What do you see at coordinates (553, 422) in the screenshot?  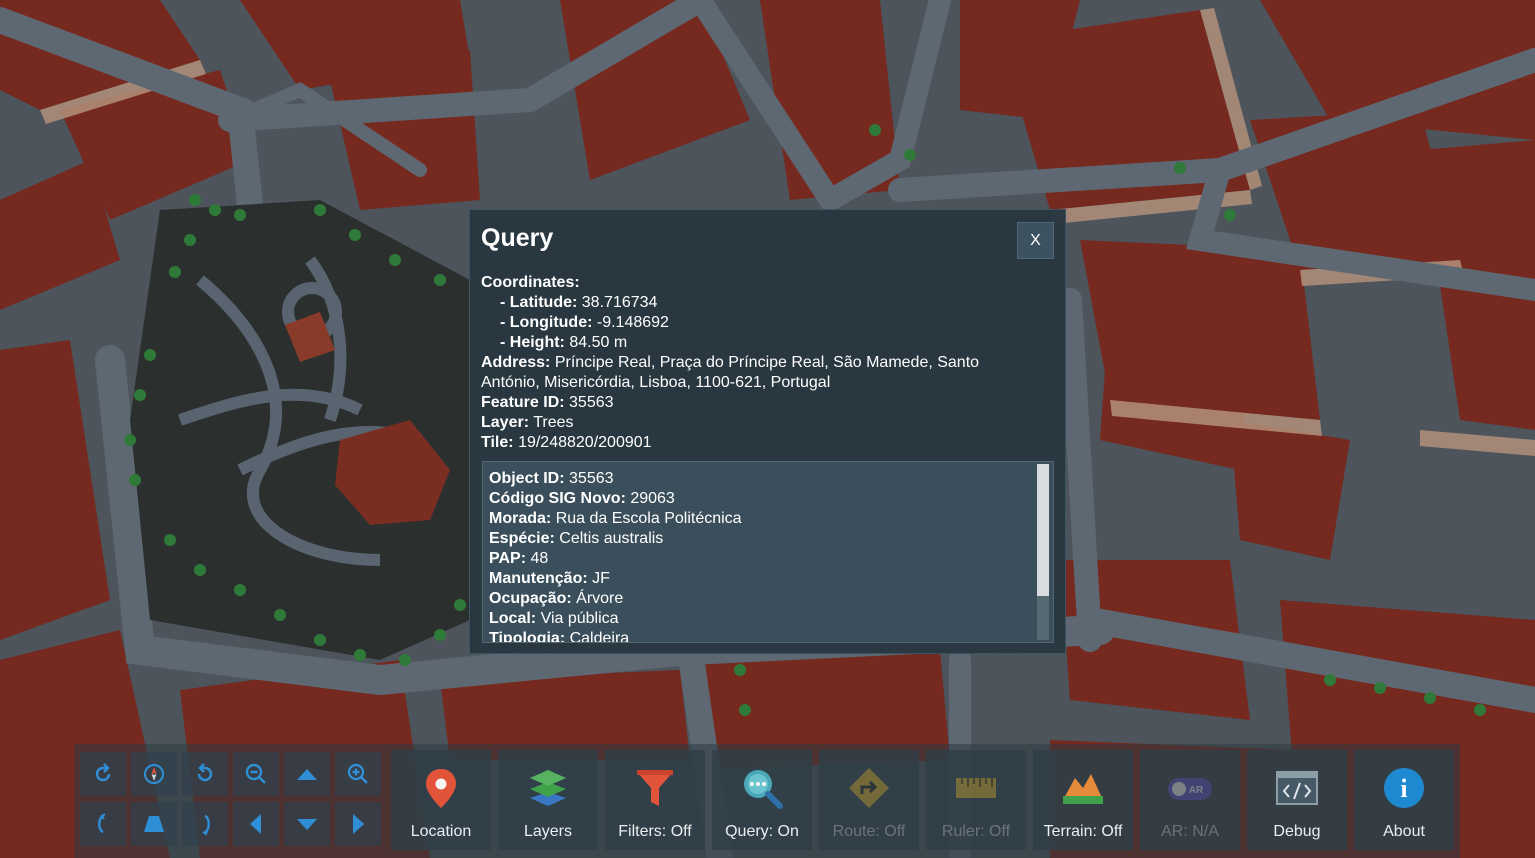 I see `layer-value: Trees` at bounding box center [553, 422].